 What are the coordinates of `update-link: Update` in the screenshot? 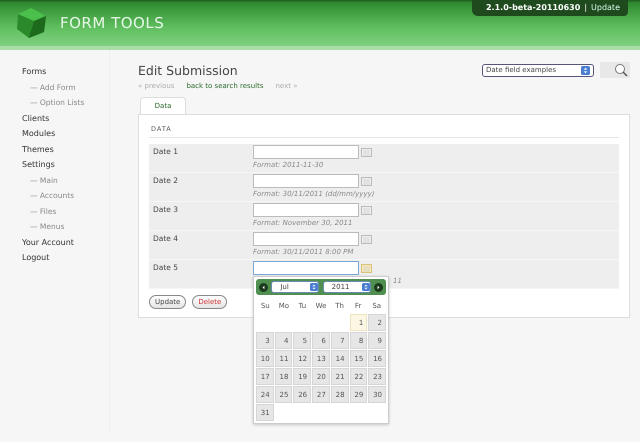 It's located at (605, 7).